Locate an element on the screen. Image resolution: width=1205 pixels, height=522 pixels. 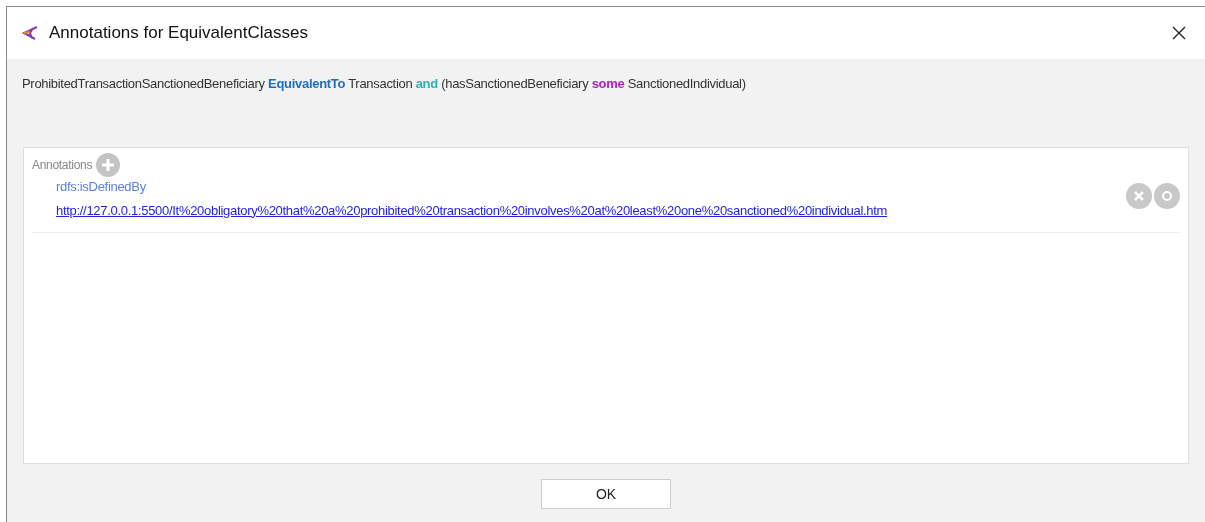
options-icon is located at coordinates (1167, 196).